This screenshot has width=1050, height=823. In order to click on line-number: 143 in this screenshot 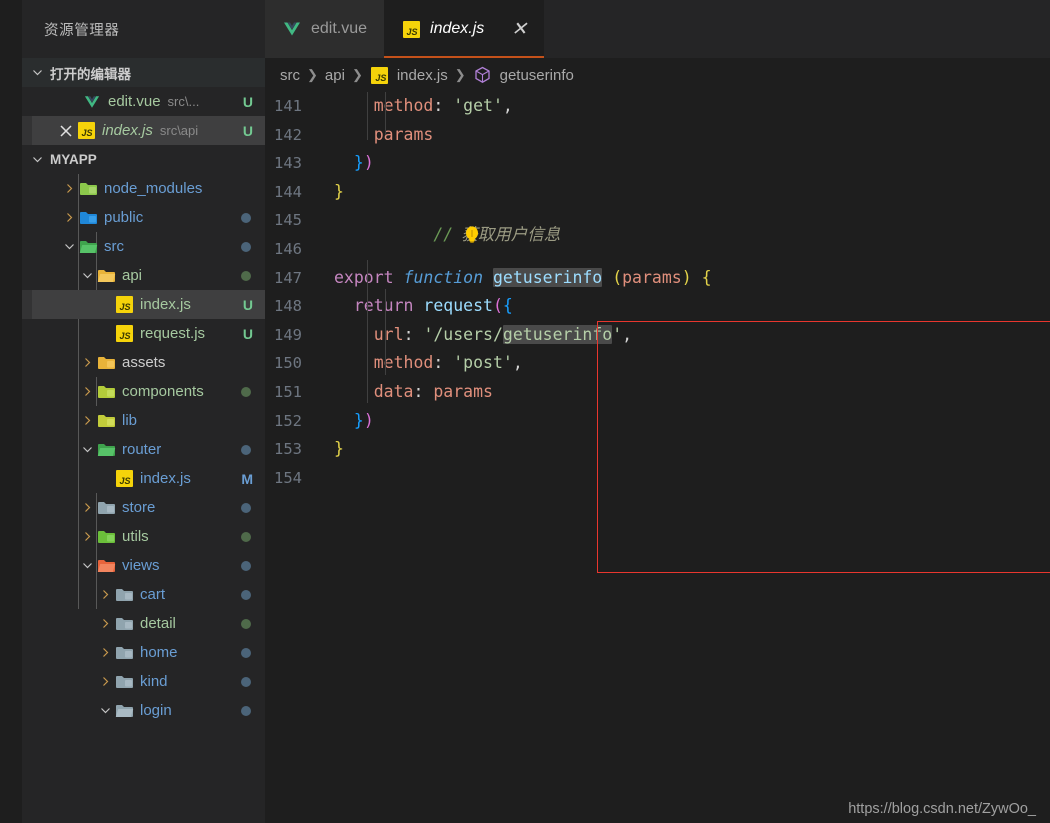, I will do `click(288, 163)`.